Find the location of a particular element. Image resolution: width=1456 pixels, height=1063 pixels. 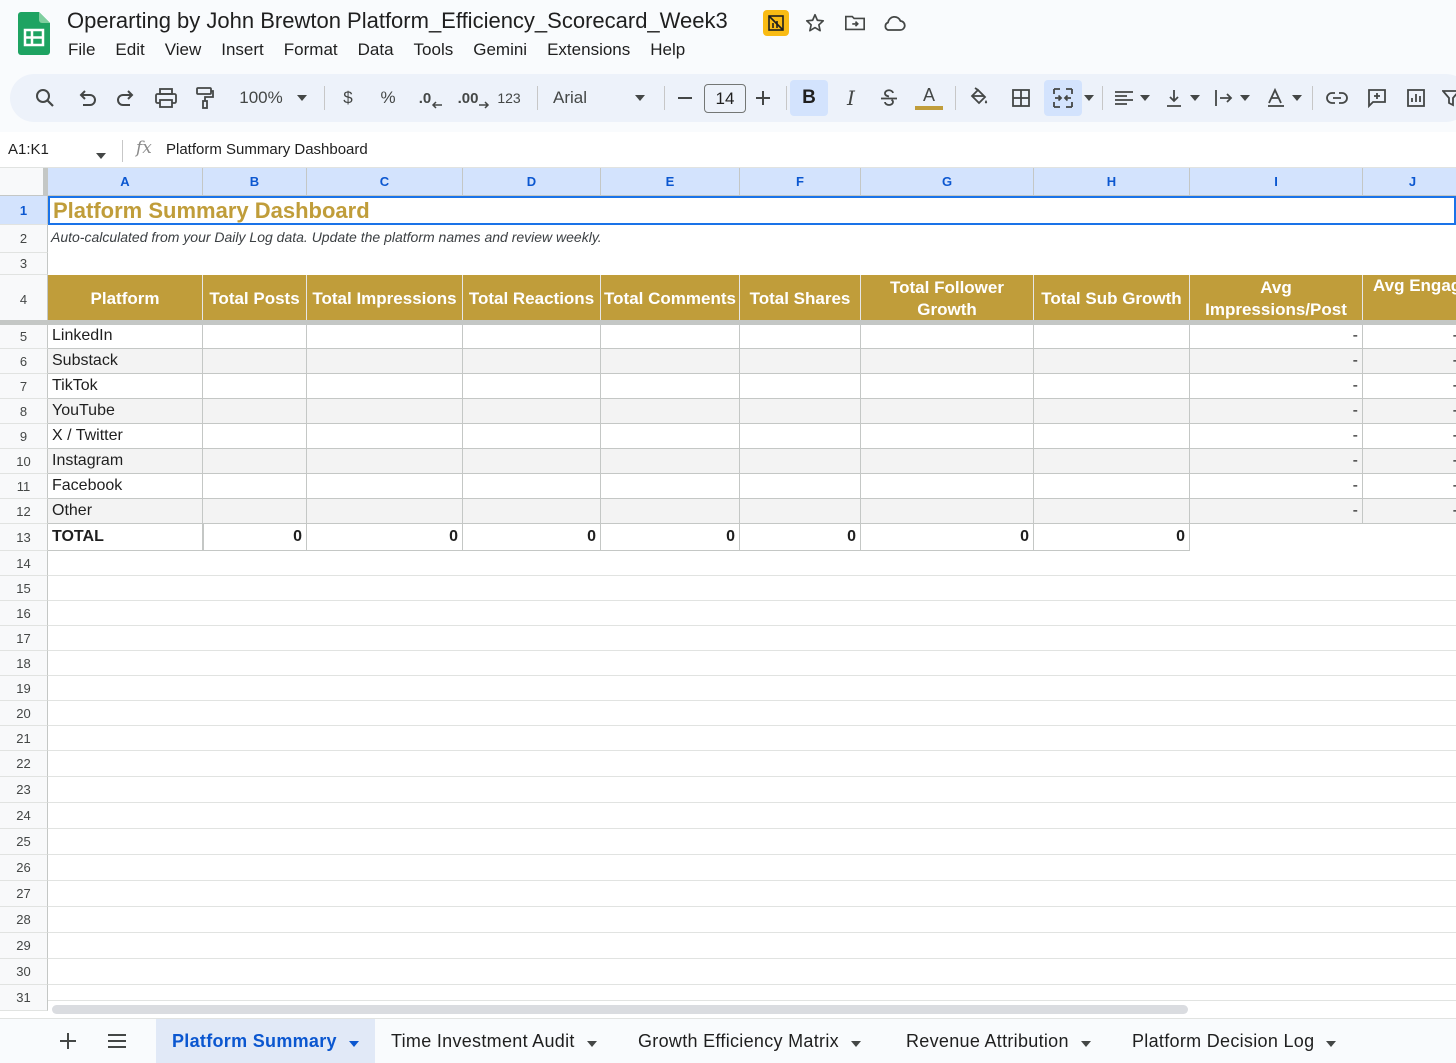

row-header: 27 is located at coordinates (24, 894).